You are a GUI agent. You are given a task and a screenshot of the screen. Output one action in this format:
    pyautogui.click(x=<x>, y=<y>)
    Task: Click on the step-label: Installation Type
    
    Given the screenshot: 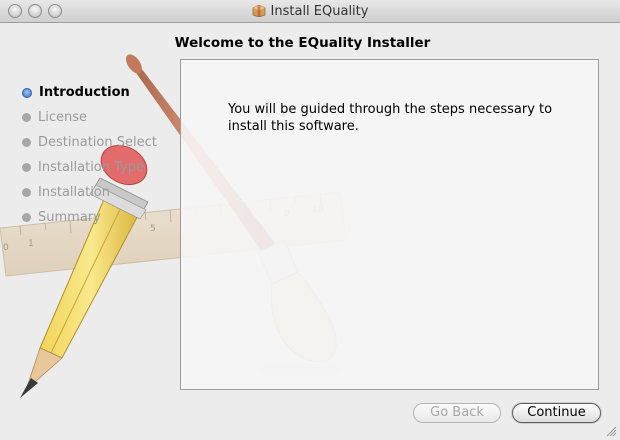 What is the action you would take?
    pyautogui.click(x=91, y=167)
    